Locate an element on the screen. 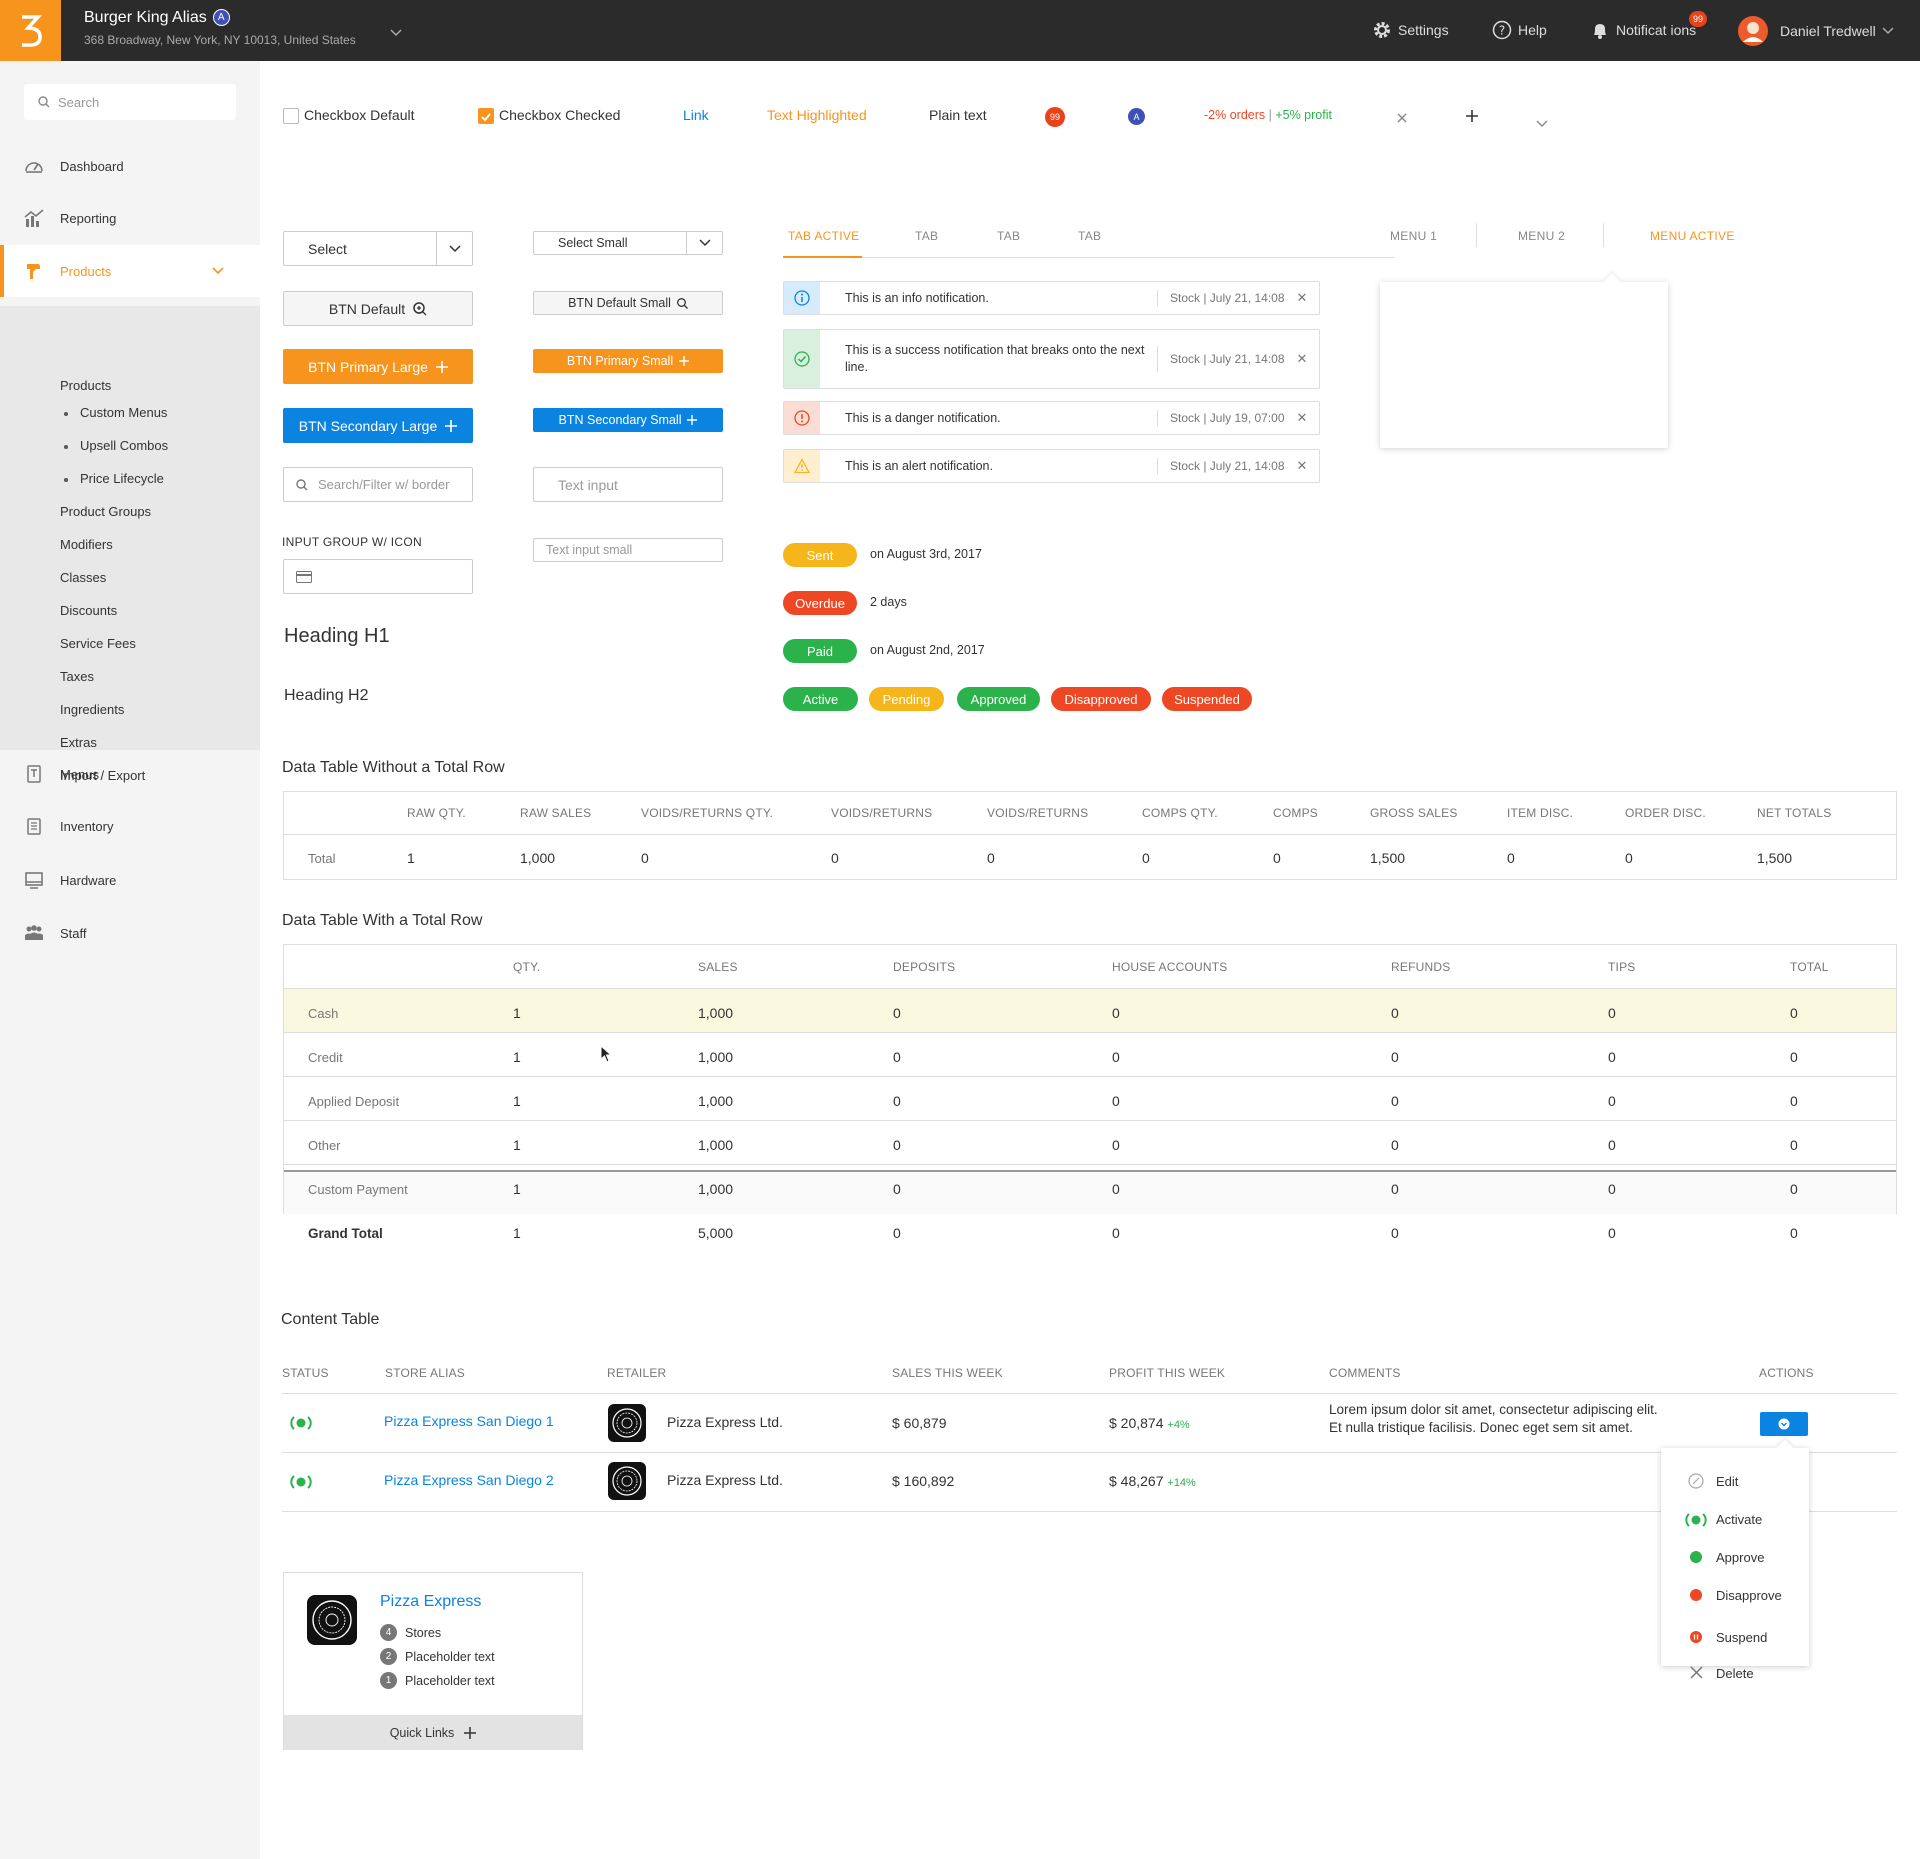  nav-products: Products is located at coordinates (130, 271).